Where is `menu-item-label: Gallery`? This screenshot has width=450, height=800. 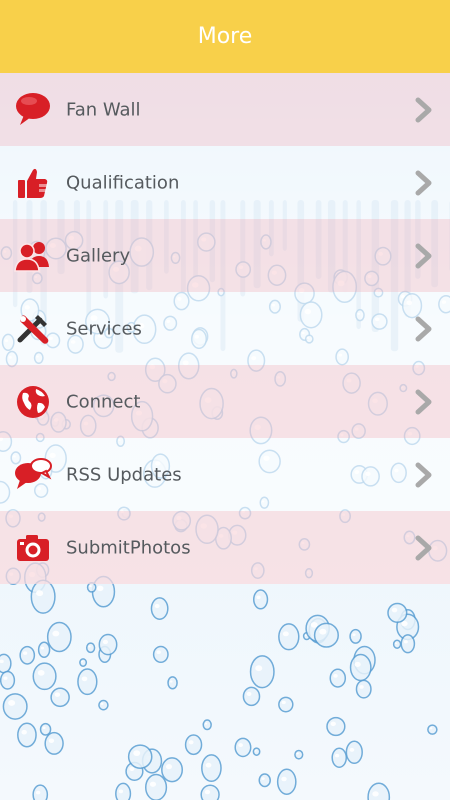
menu-item-label: Gallery is located at coordinates (98, 255).